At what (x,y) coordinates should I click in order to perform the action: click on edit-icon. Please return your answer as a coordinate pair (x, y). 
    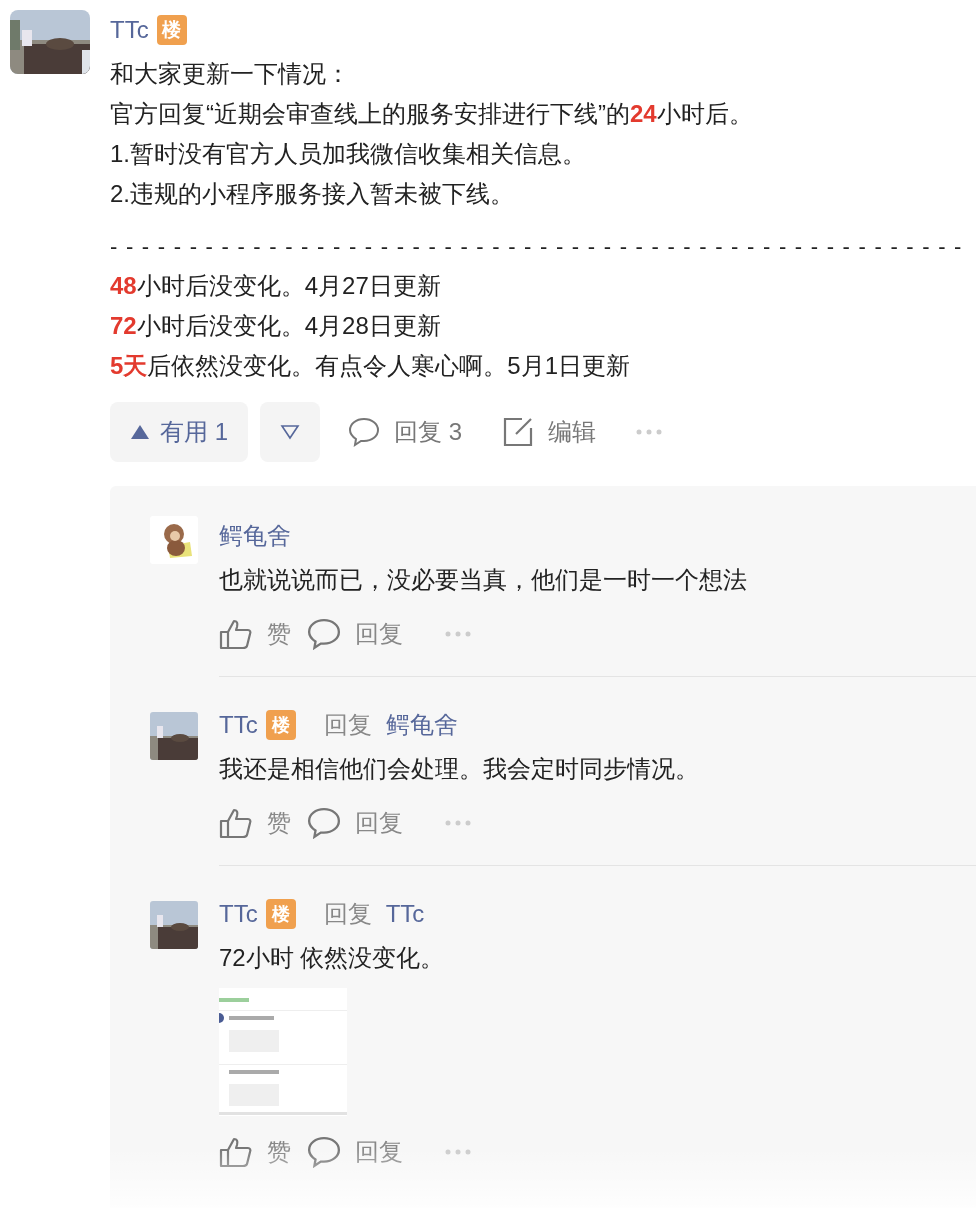
    Looking at the image, I should click on (518, 432).